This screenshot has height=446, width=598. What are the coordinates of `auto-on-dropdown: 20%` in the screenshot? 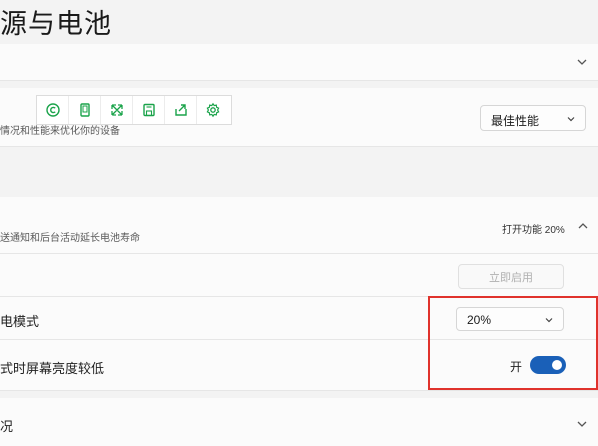 It's located at (510, 319).